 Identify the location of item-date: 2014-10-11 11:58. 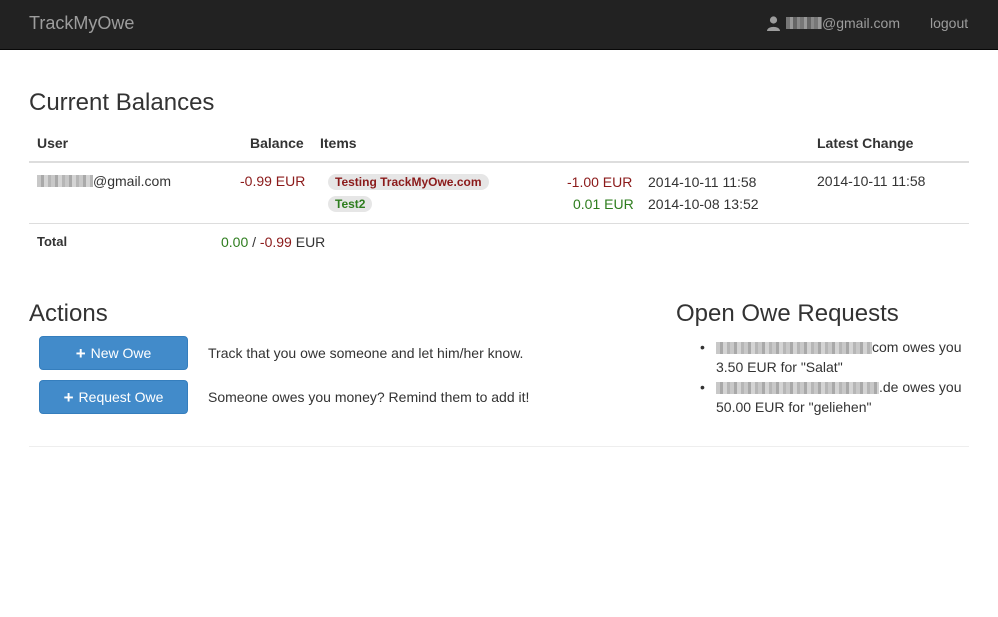
(702, 182).